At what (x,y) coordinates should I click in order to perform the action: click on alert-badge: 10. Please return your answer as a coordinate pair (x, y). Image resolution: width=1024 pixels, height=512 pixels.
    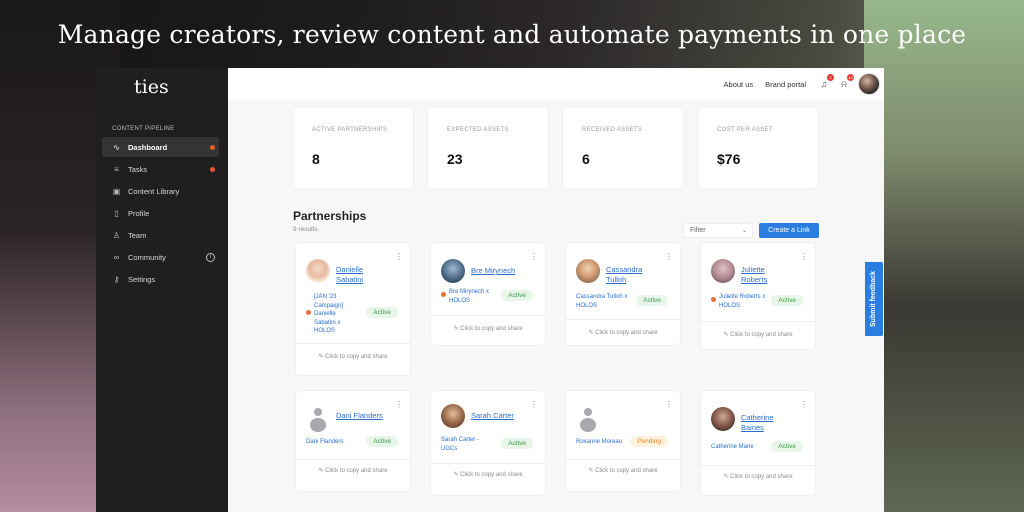
    Looking at the image, I should click on (850, 77).